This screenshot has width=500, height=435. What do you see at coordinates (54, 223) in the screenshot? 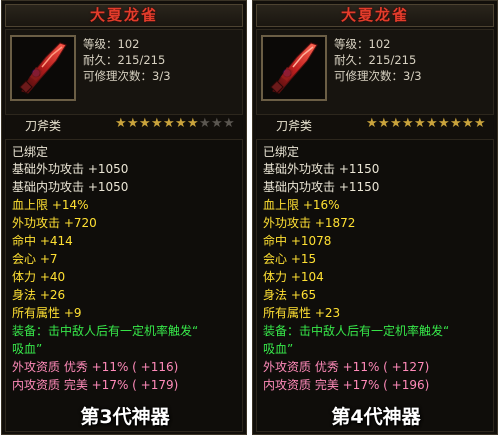
I see `attr-line: 外功攻击 +720` at bounding box center [54, 223].